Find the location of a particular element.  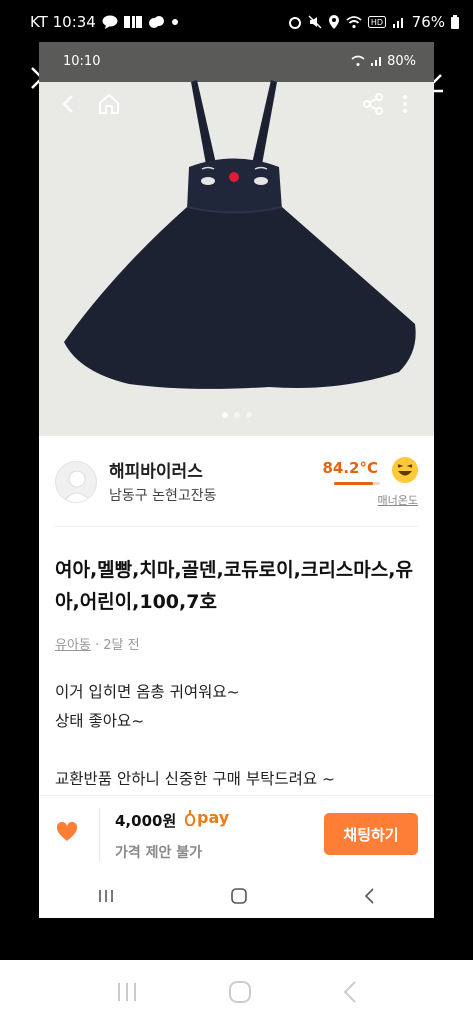

cloud-icon is located at coordinates (156, 22).